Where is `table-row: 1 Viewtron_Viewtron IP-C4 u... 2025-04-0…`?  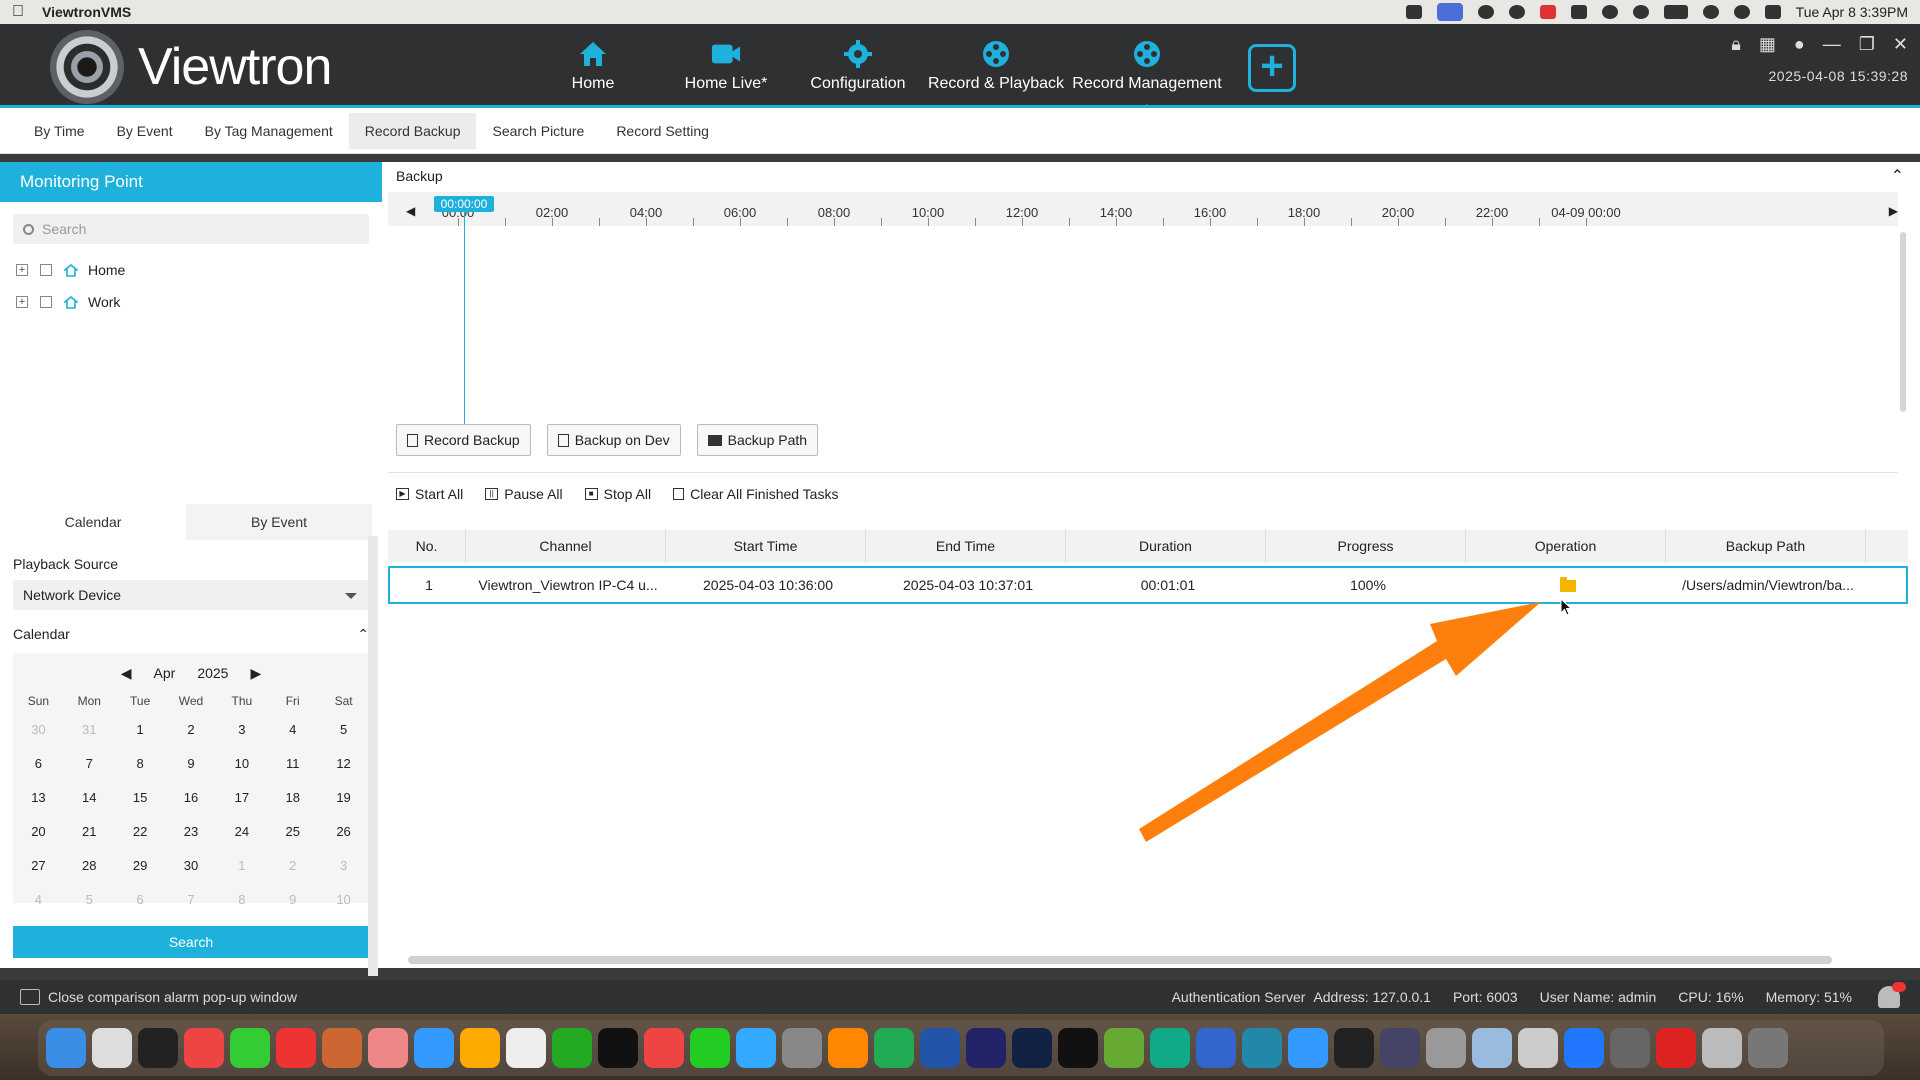 table-row: 1 Viewtron_Viewtron IP-C4 u... 2025-04-0… is located at coordinates (1148, 585).